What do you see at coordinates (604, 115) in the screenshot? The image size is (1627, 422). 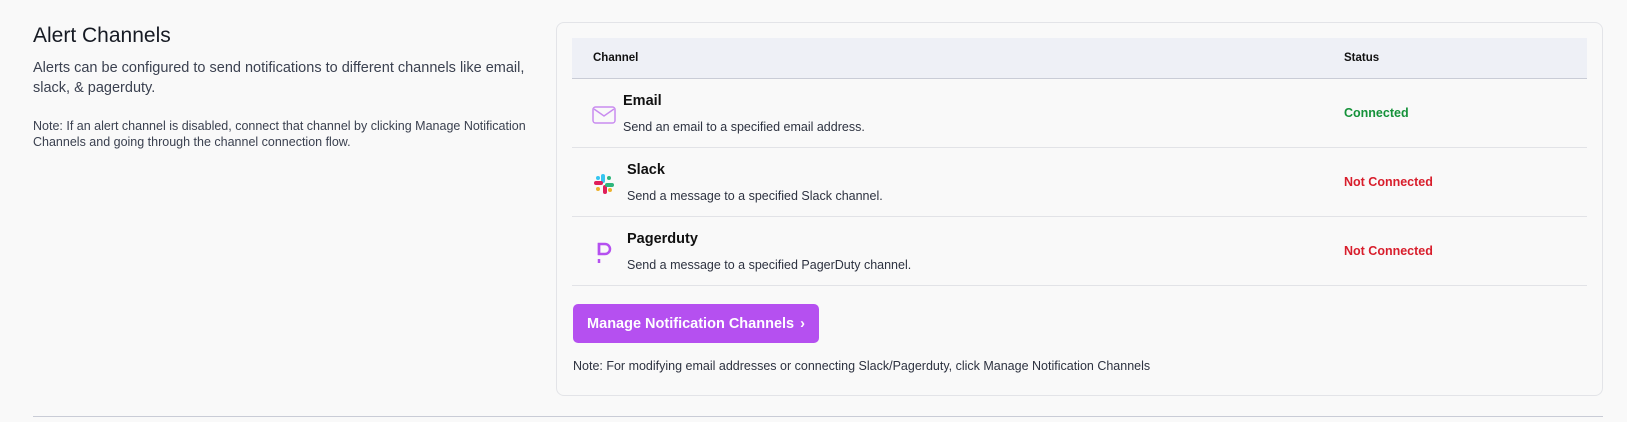 I see `mail-icon` at bounding box center [604, 115].